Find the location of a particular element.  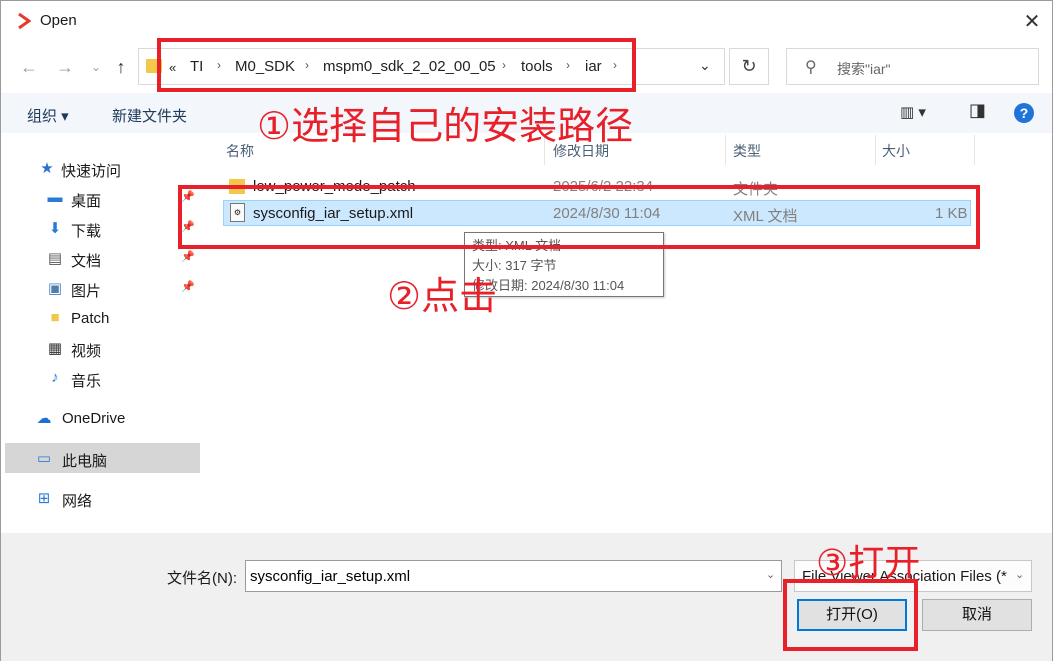

xml-file-icon: ⚙ is located at coordinates (237, 212).